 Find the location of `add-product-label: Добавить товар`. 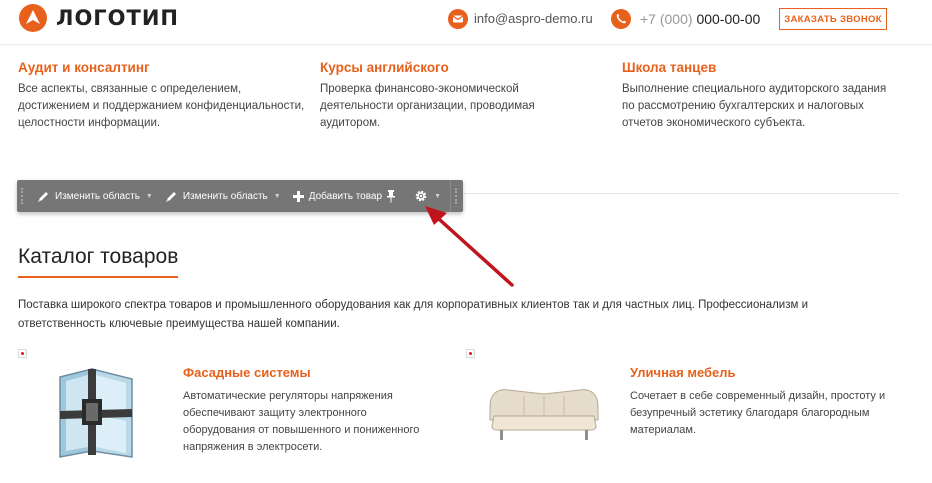

add-product-label: Добавить товар is located at coordinates (345, 196).